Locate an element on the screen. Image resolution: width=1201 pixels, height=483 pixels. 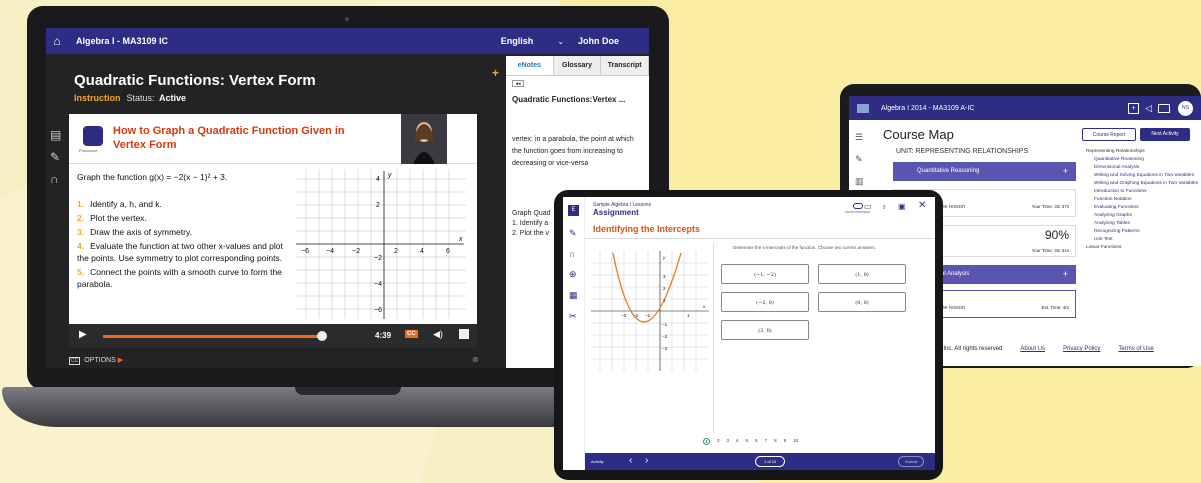
answer-option: (3, 0) is located at coordinates (765, 330).